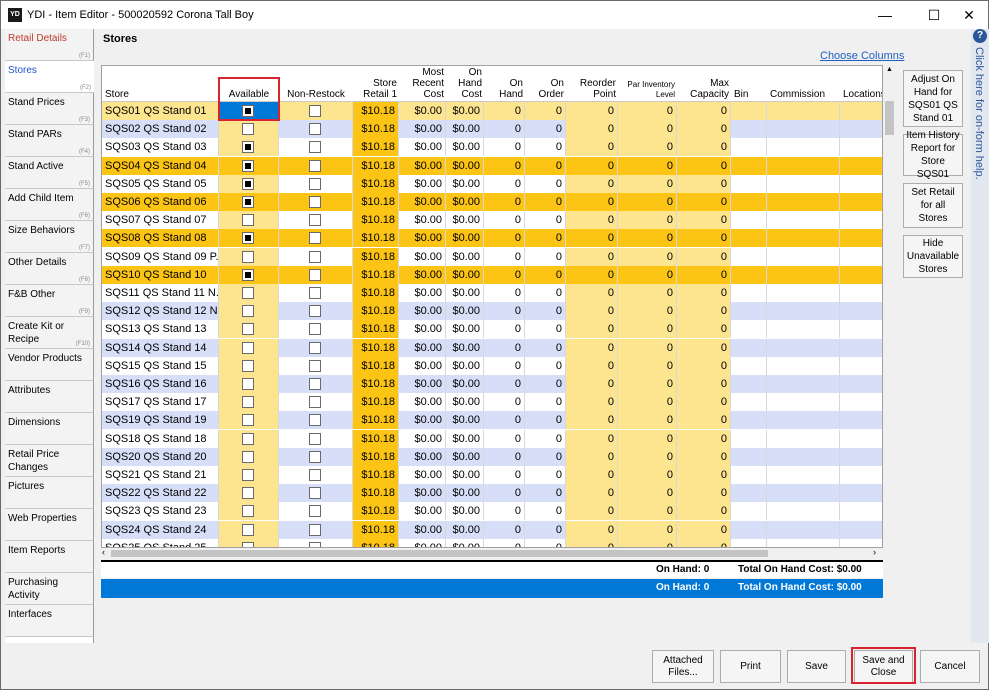 This screenshot has height=690, width=989. Describe the element at coordinates (160, 147) in the screenshot. I see `cell-store: SQS03 QS Stand 03` at that location.